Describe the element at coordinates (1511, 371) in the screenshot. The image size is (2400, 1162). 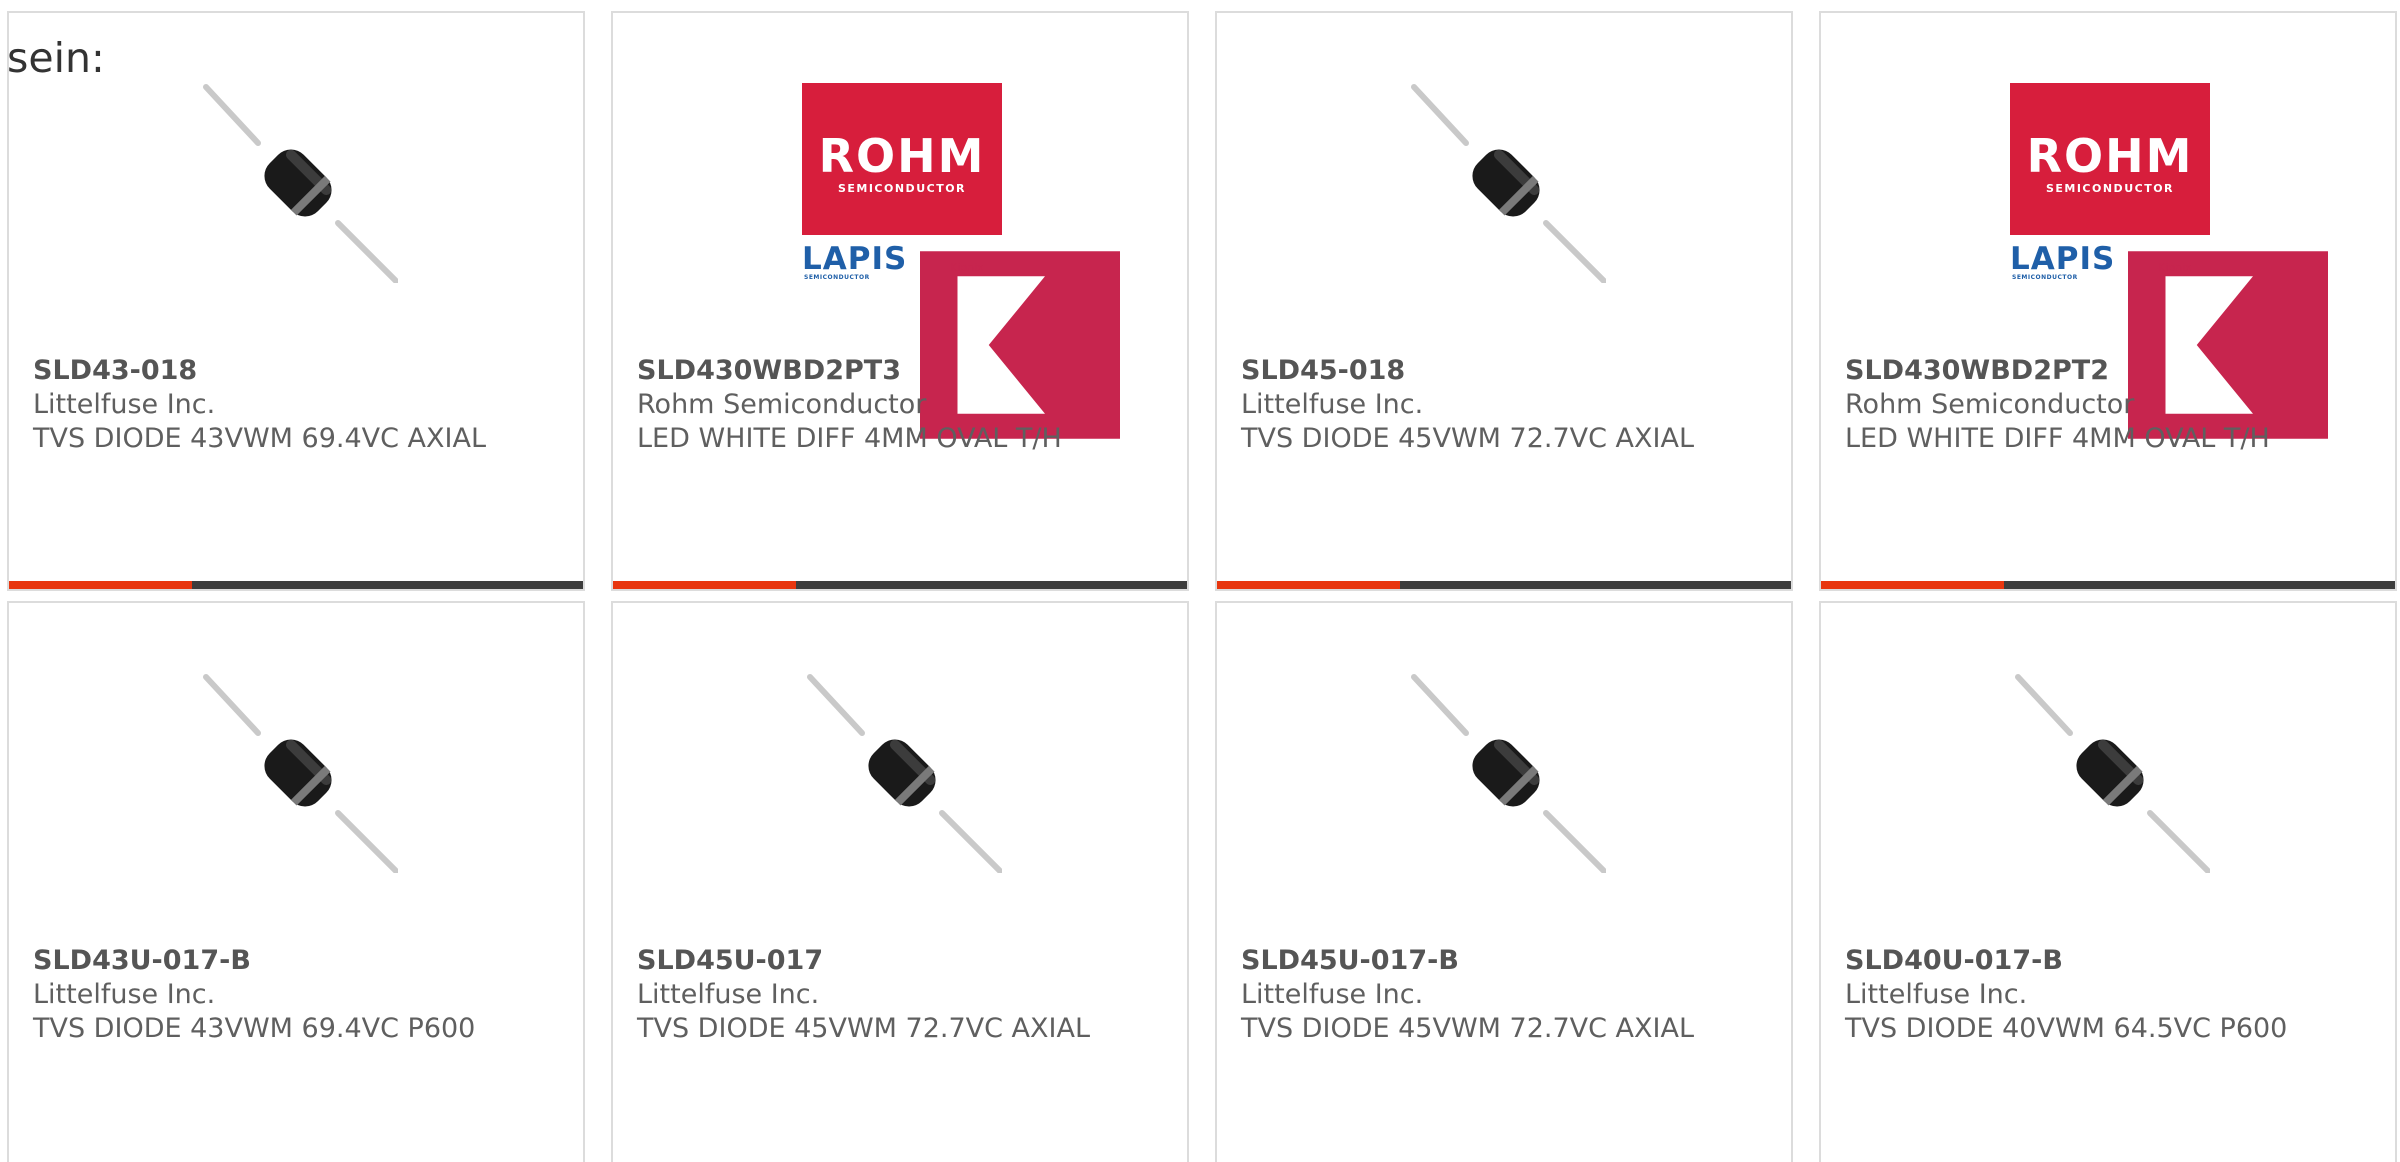
I see `part-number-link: SLD45-018` at that location.